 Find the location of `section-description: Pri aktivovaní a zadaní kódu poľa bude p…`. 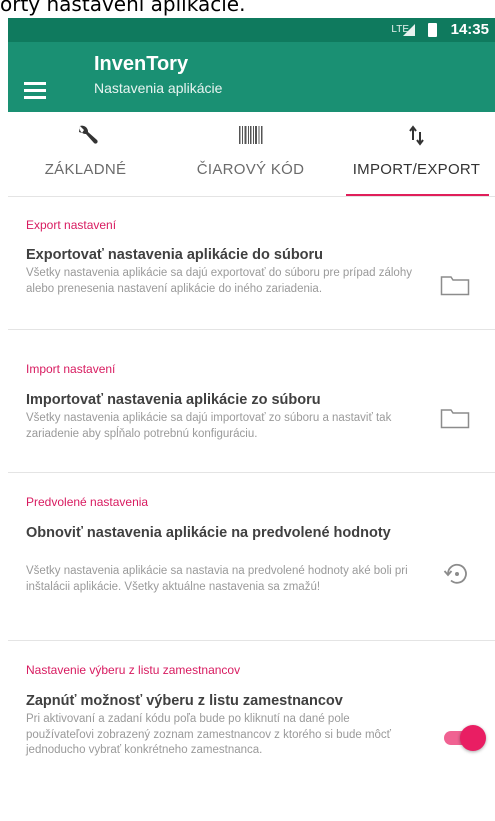

section-description: Pri aktivovaní a zadaní kódu poľa bude p… is located at coordinates (208, 734).